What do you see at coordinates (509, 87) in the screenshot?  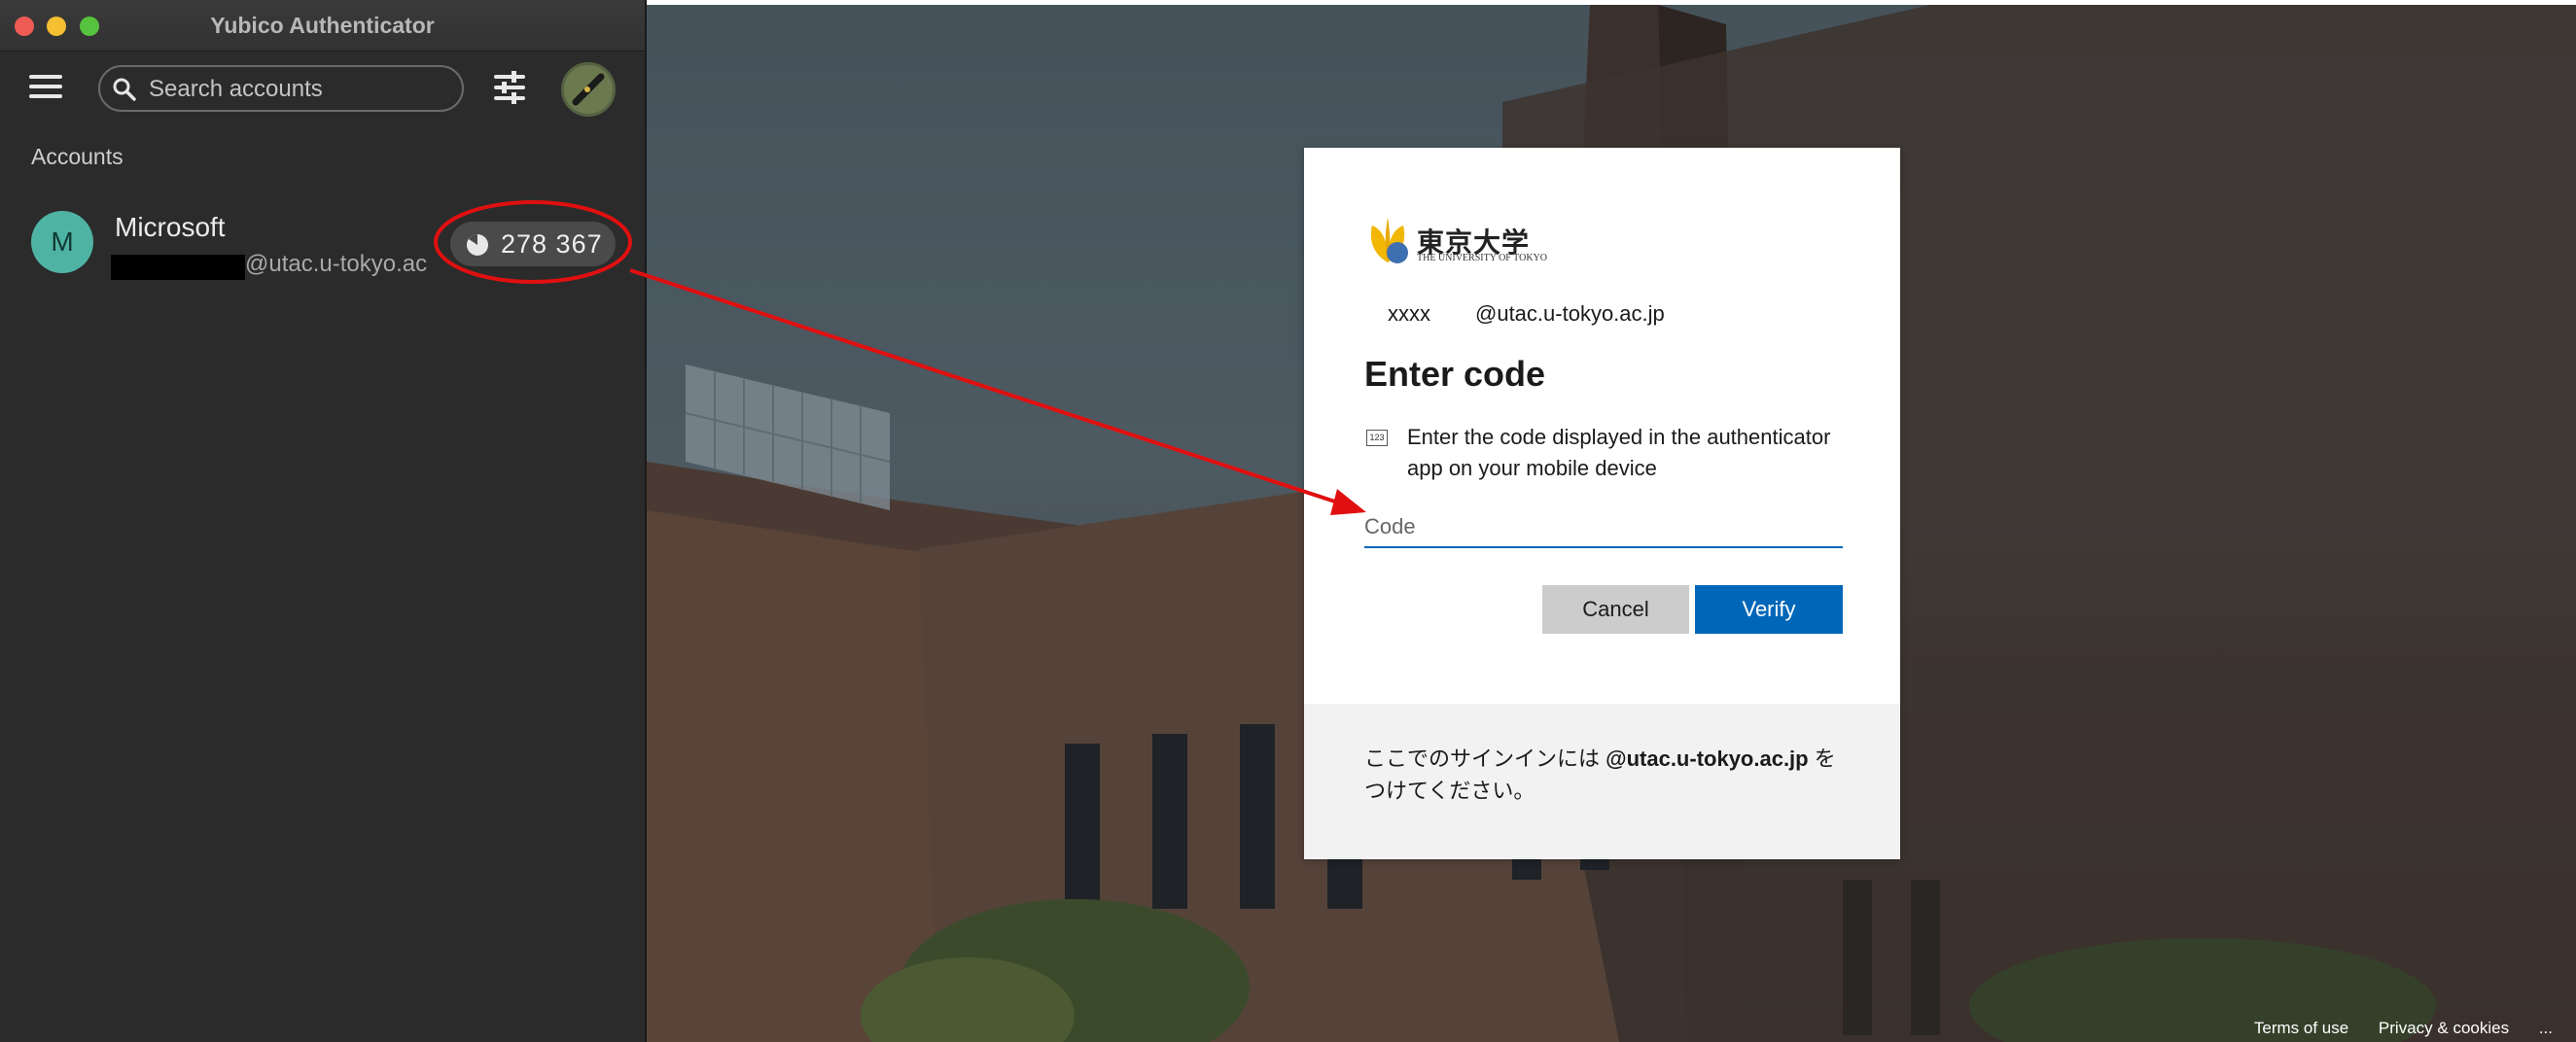 I see `filter-settings-icon` at bounding box center [509, 87].